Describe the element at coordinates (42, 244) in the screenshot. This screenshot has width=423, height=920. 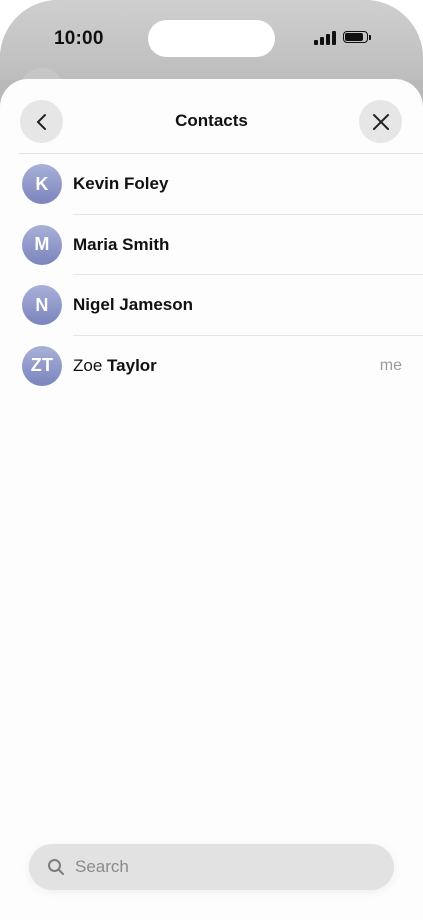
I see `avatar: M` at that location.